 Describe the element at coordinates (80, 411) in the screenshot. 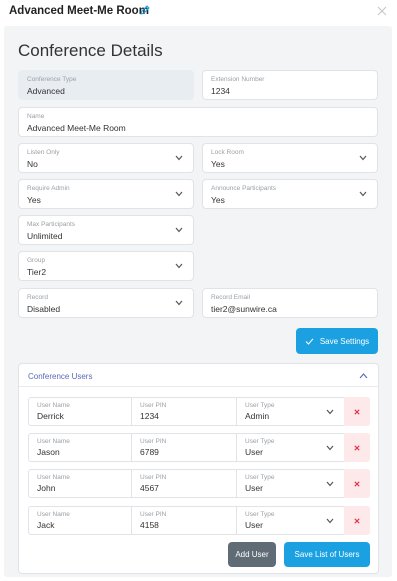

I see `user-name-field: User Name Derrick` at that location.